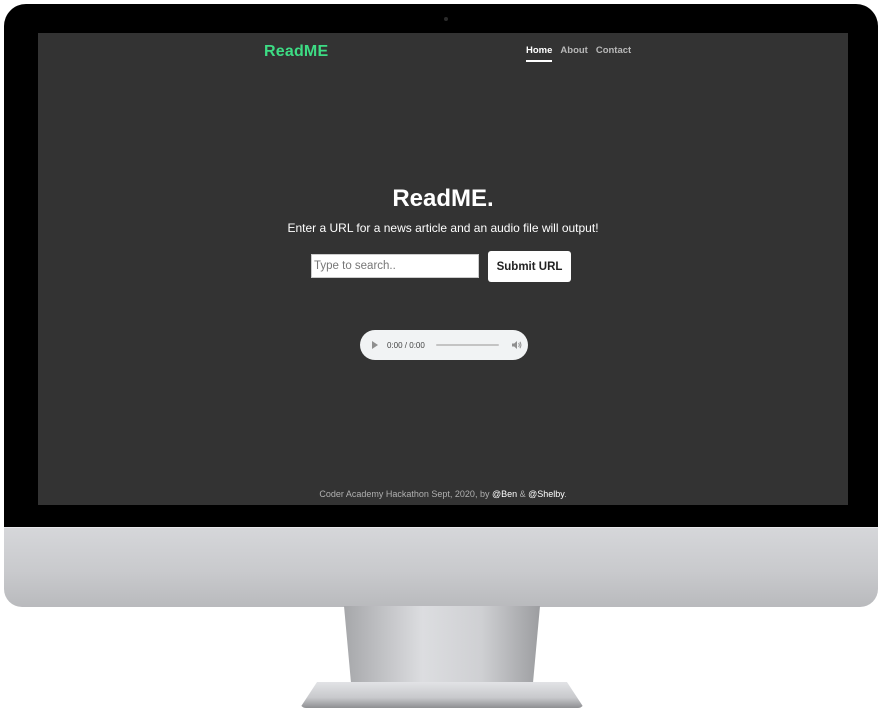 The width and height of the screenshot is (880, 714). Describe the element at coordinates (443, 198) in the screenshot. I see `page-title: ReadME.` at that location.